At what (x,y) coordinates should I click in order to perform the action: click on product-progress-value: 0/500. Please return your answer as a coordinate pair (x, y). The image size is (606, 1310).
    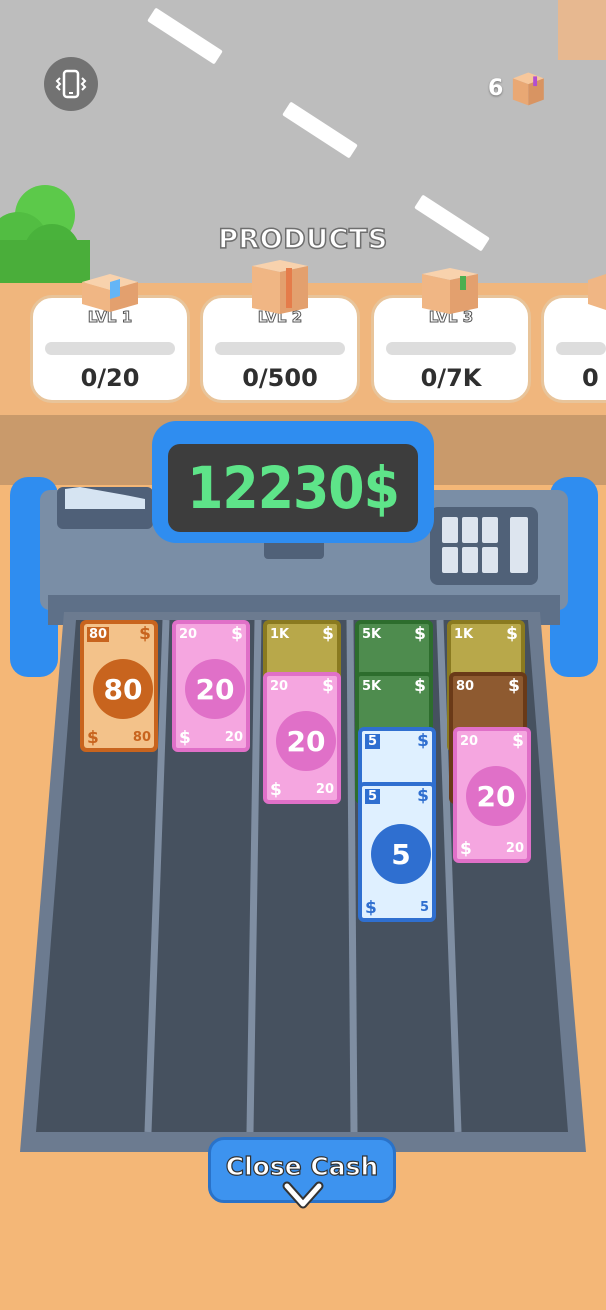
    Looking at the image, I should click on (280, 378).